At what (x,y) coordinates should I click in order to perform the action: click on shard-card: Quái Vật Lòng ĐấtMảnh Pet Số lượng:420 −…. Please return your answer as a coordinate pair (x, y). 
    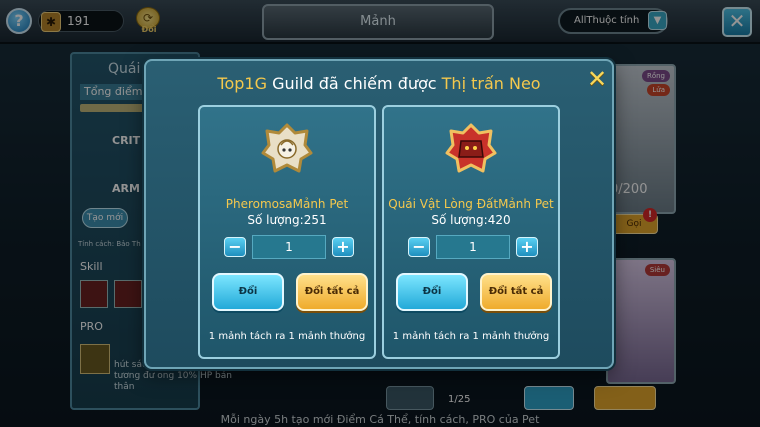
    Looking at the image, I should click on (471, 232).